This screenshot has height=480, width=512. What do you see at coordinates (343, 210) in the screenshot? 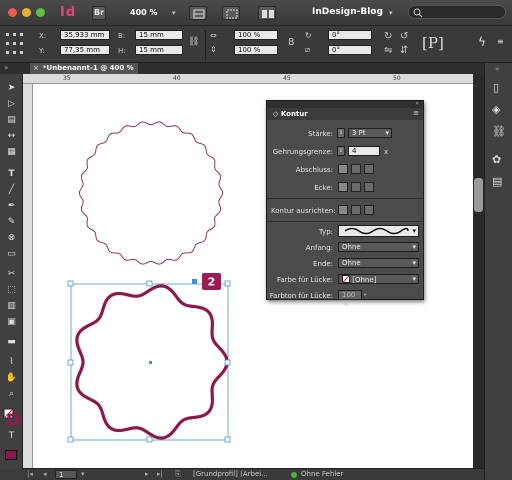
I see `align-center-button` at bounding box center [343, 210].